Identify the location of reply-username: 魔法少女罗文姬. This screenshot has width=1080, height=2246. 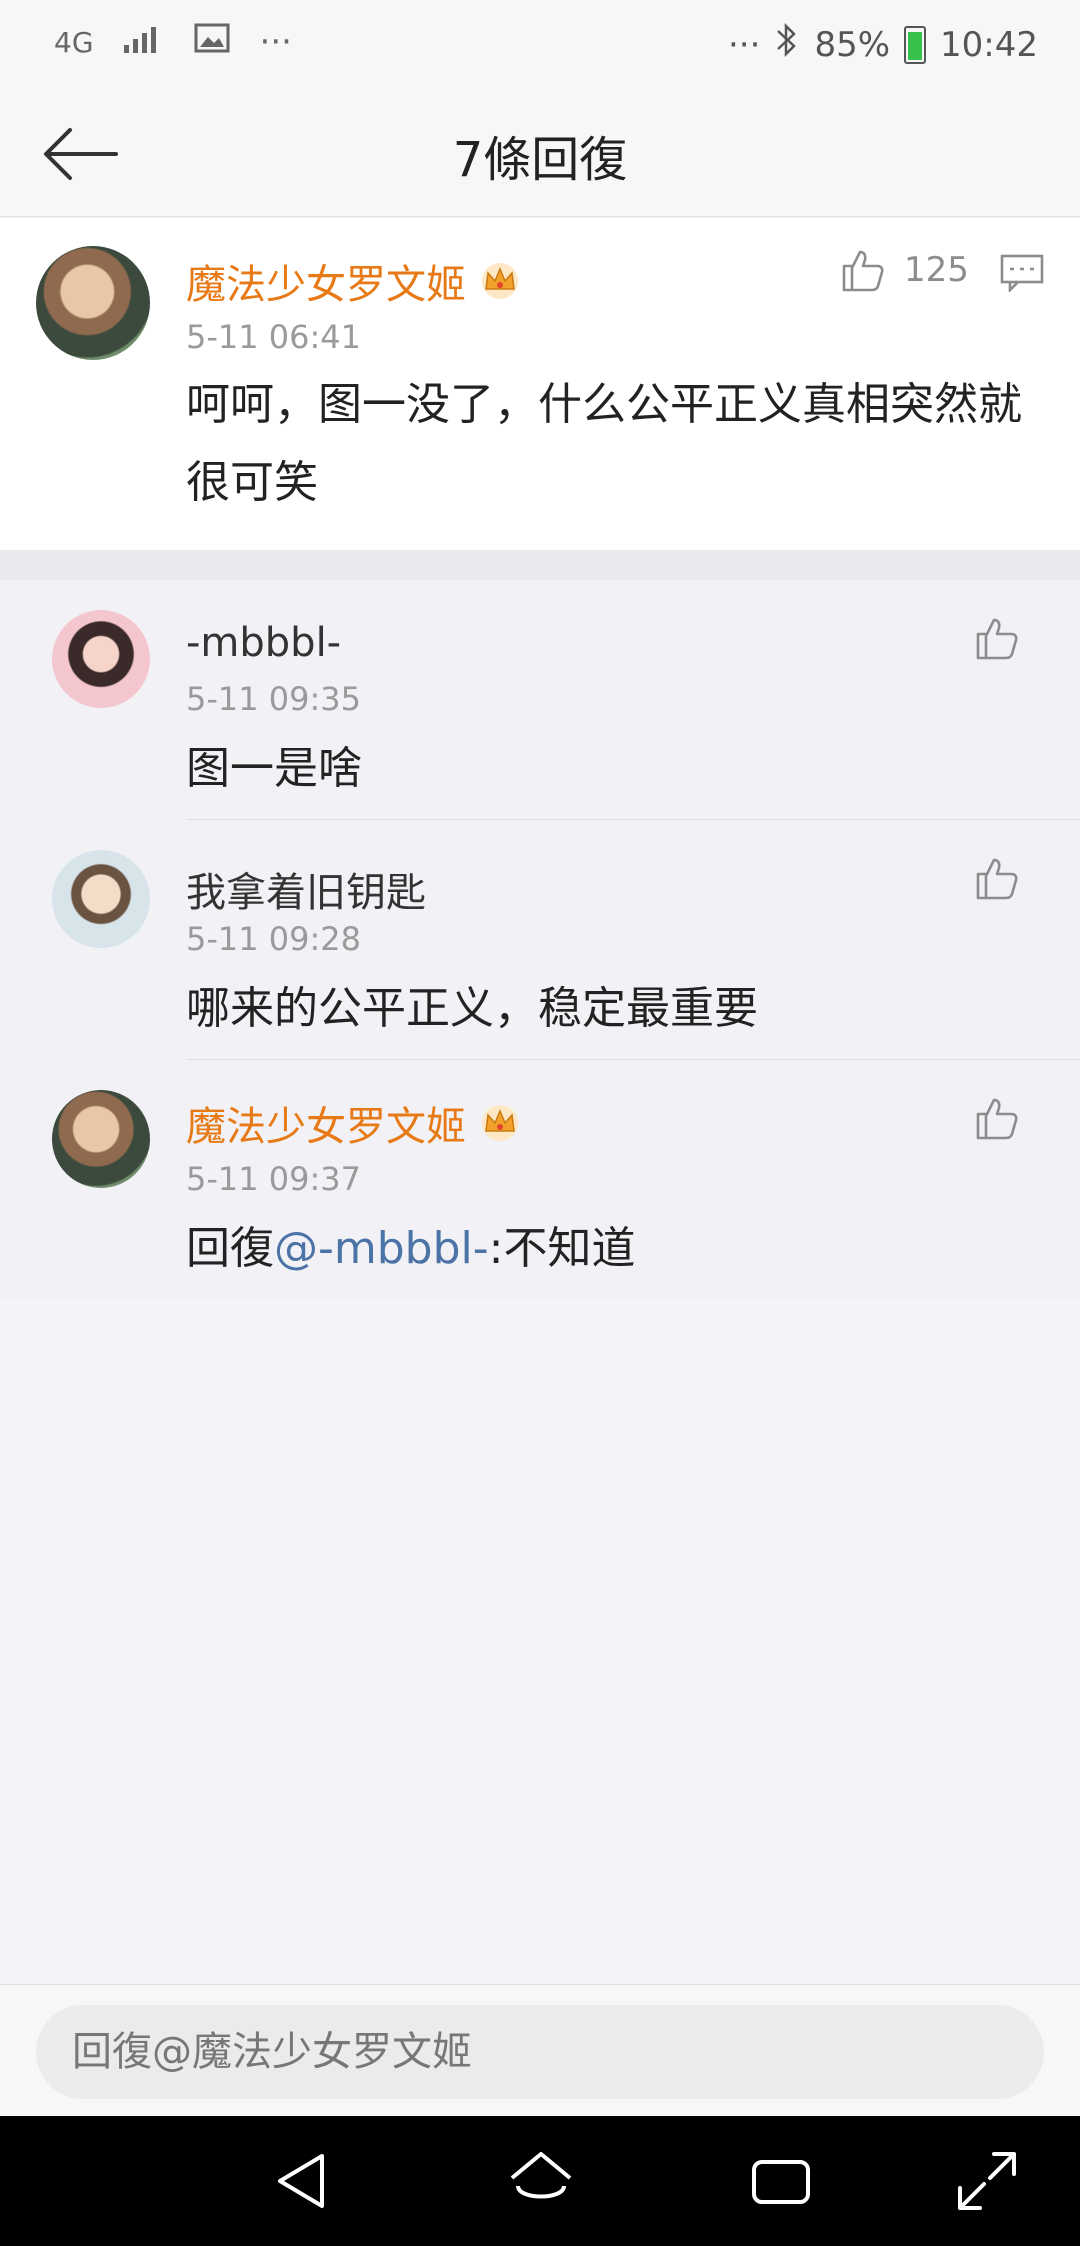
(354, 1123).